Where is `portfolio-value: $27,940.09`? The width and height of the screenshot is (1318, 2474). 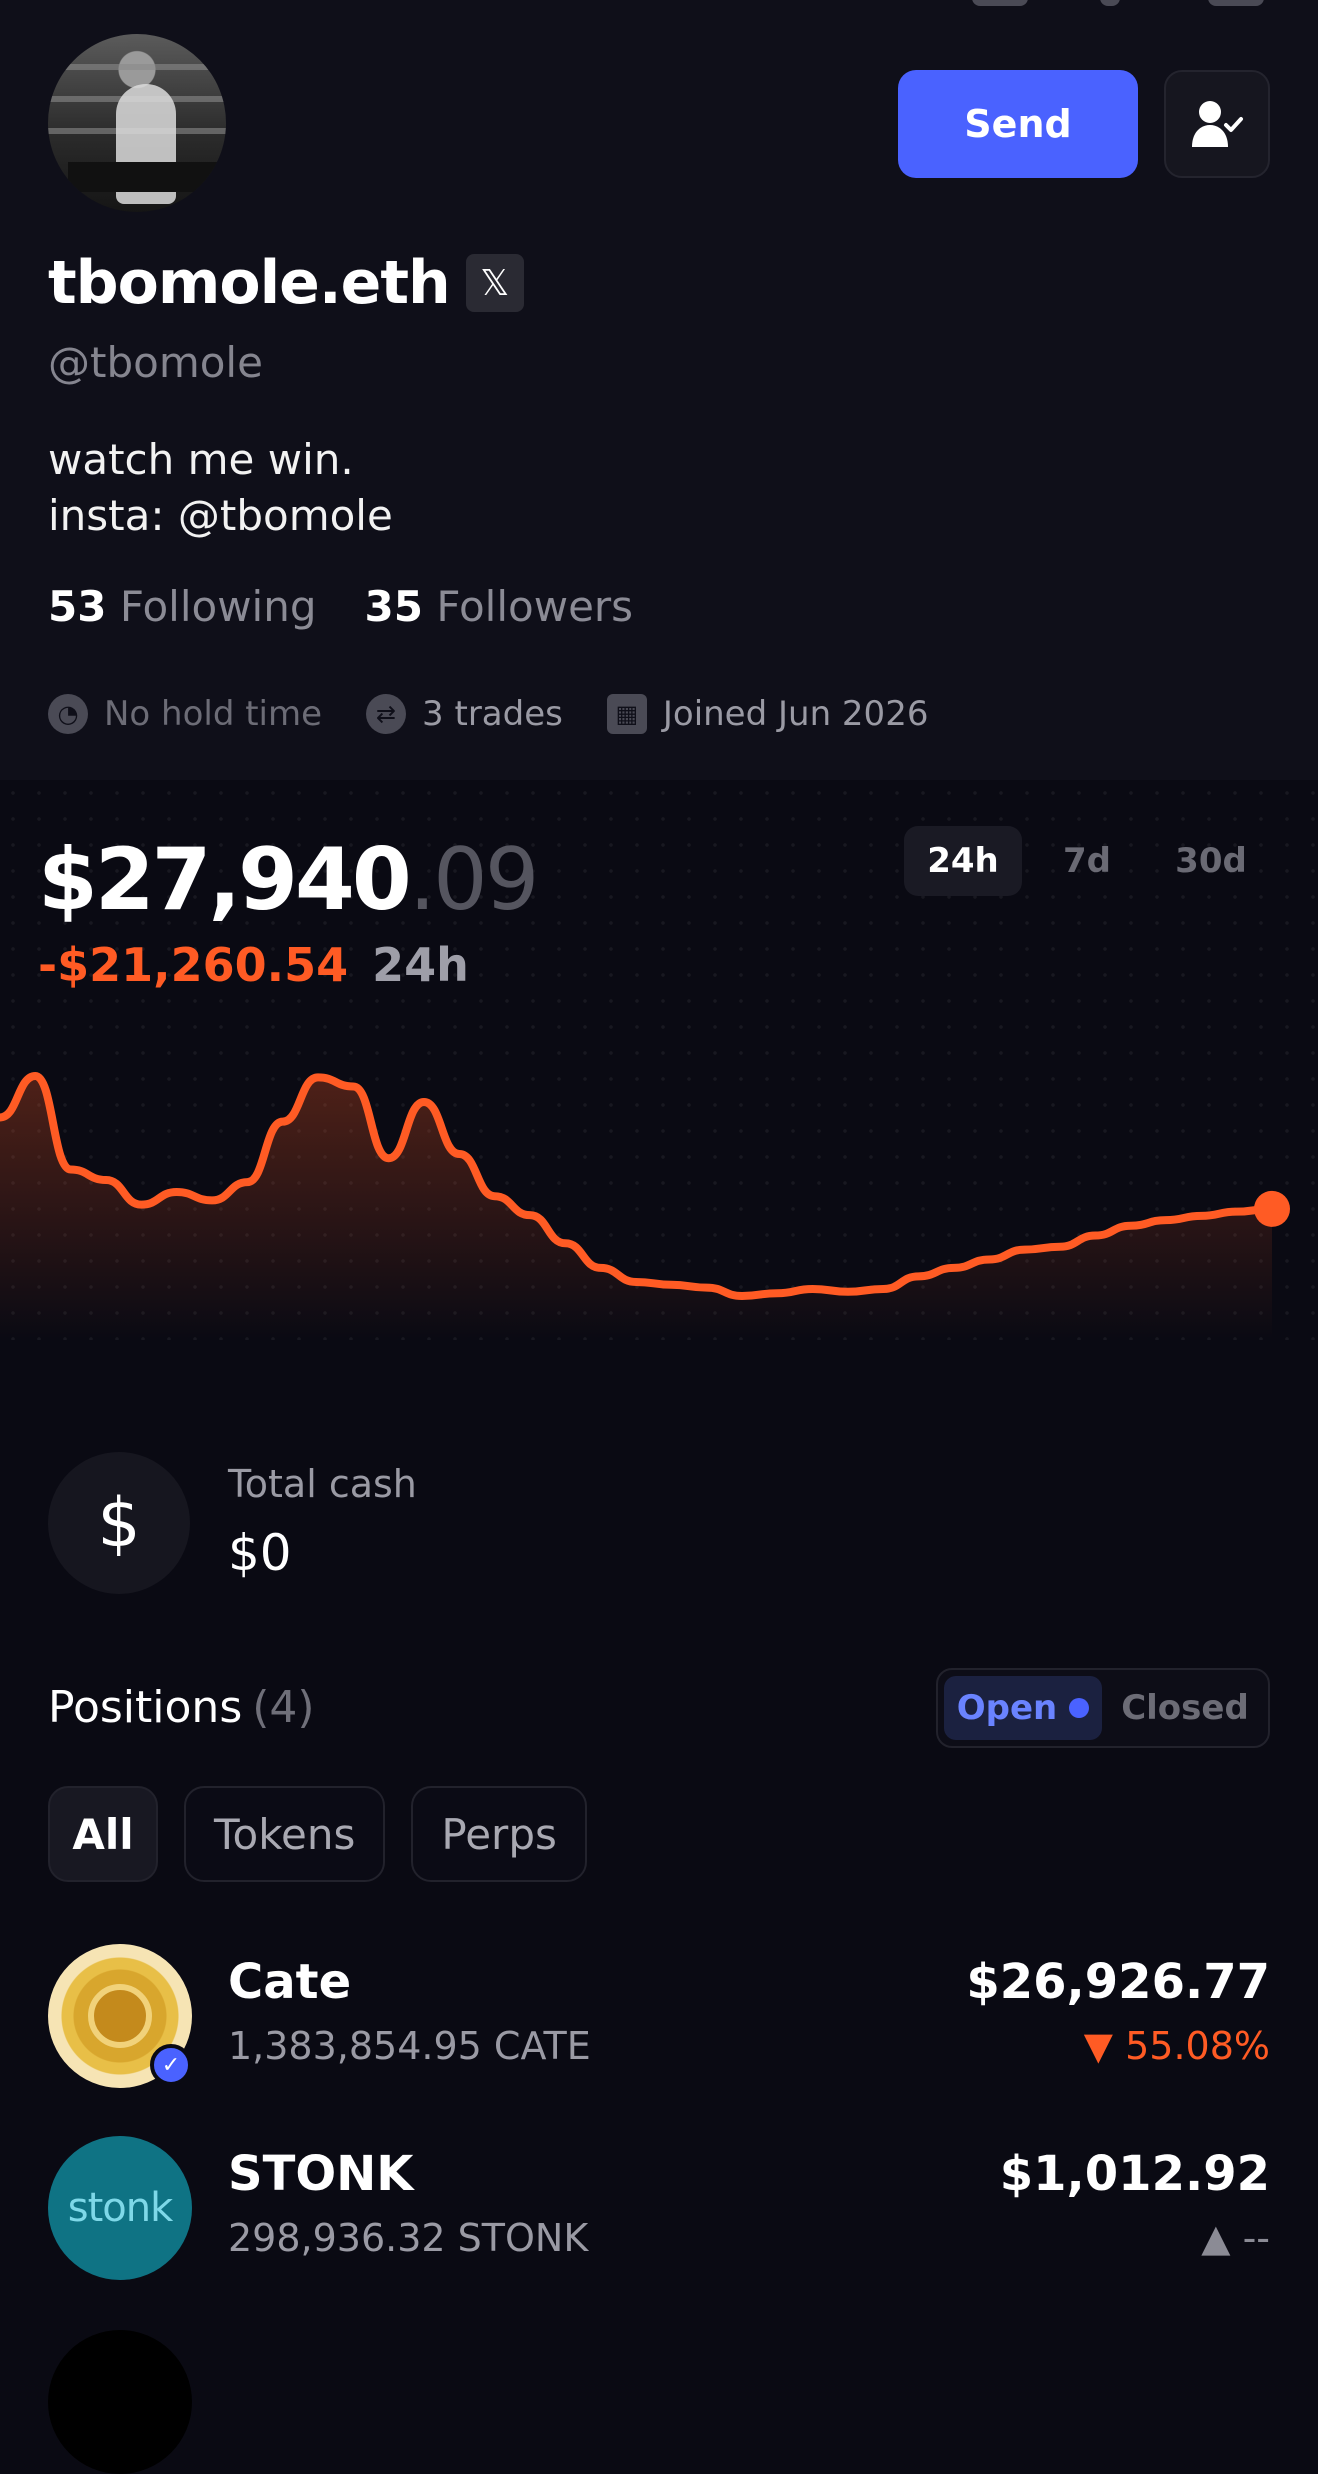 portfolio-value: $27,940.09 is located at coordinates (289, 880).